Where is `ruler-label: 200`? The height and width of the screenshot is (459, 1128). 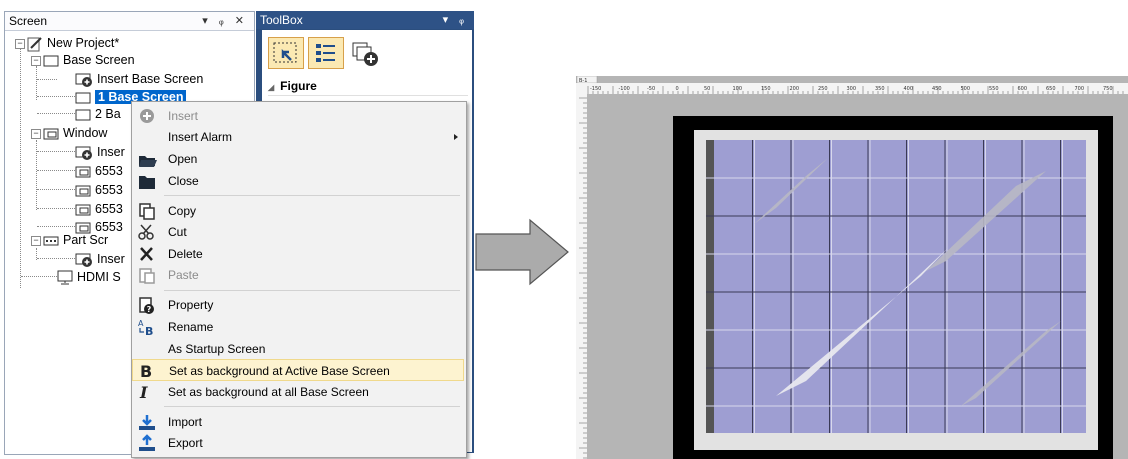 ruler-label: 200 is located at coordinates (795, 89).